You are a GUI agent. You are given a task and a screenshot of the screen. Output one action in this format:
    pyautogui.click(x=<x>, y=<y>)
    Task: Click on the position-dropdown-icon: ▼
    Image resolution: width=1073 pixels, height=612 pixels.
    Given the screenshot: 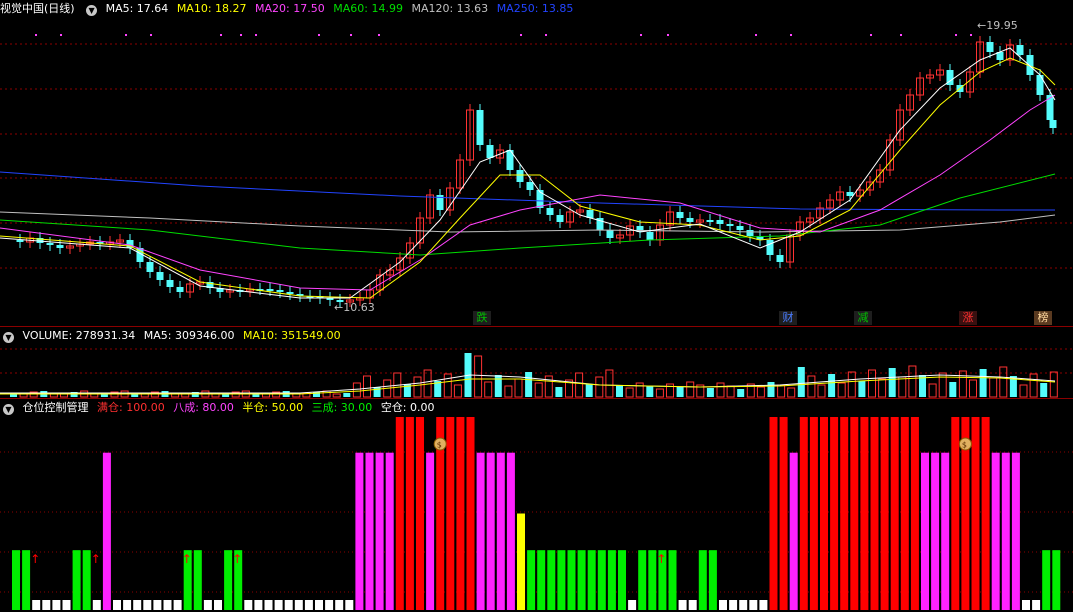 What is the action you would take?
    pyautogui.click(x=8, y=409)
    